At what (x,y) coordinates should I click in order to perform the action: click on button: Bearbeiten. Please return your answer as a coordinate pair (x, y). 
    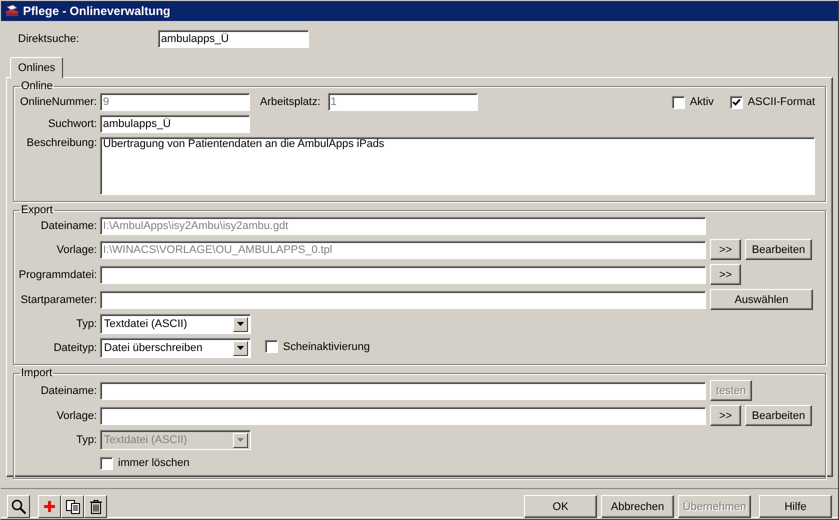
    Looking at the image, I should click on (778, 415).